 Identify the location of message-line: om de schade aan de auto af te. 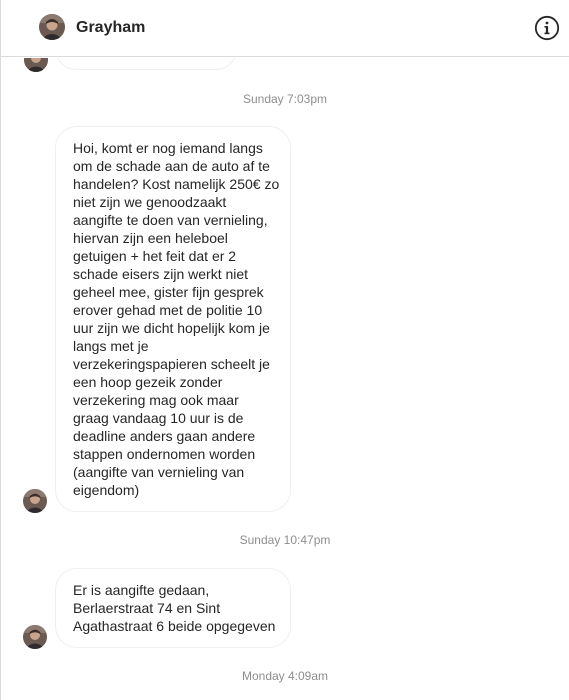
(171, 166).